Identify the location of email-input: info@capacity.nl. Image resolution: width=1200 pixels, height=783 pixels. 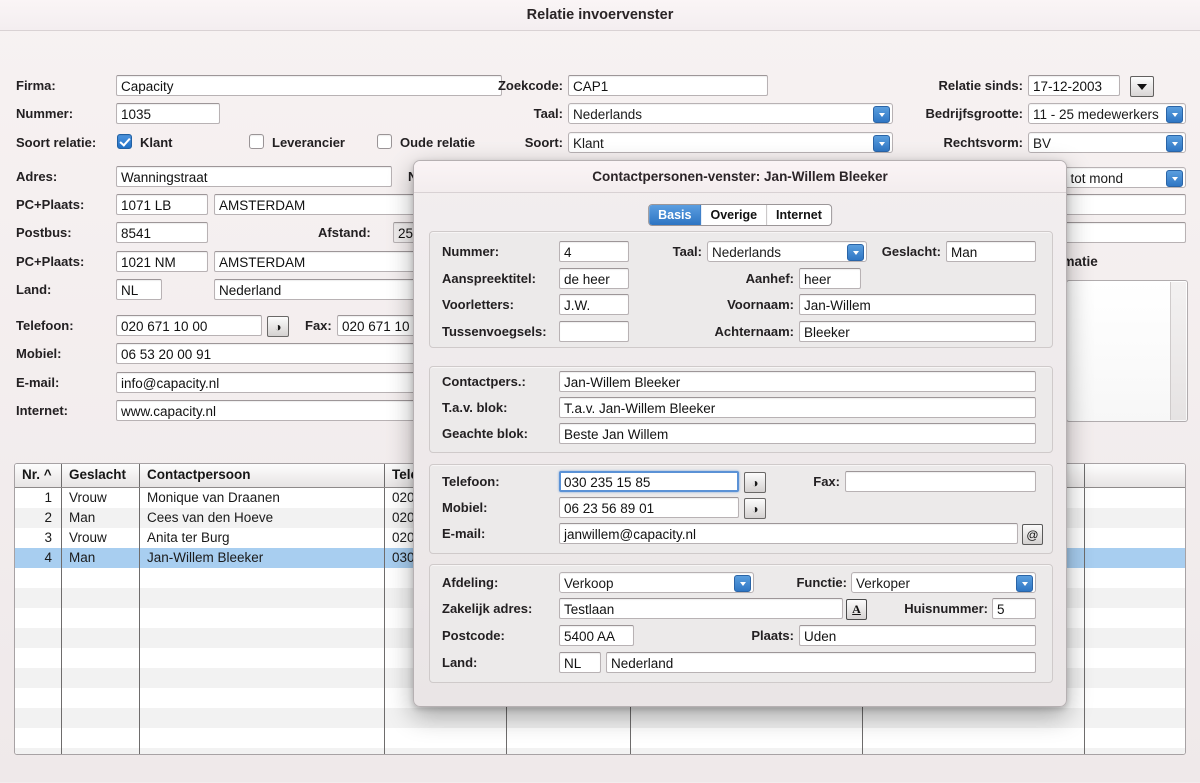
(266, 382).